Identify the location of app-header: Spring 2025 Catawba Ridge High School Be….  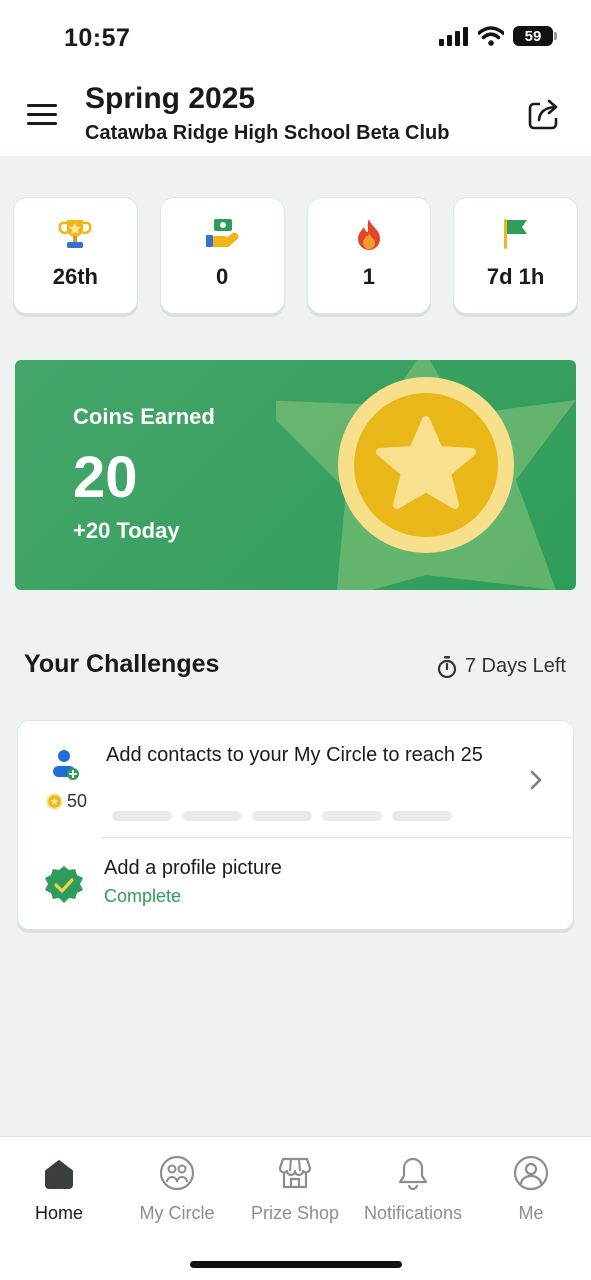
(295, 117).